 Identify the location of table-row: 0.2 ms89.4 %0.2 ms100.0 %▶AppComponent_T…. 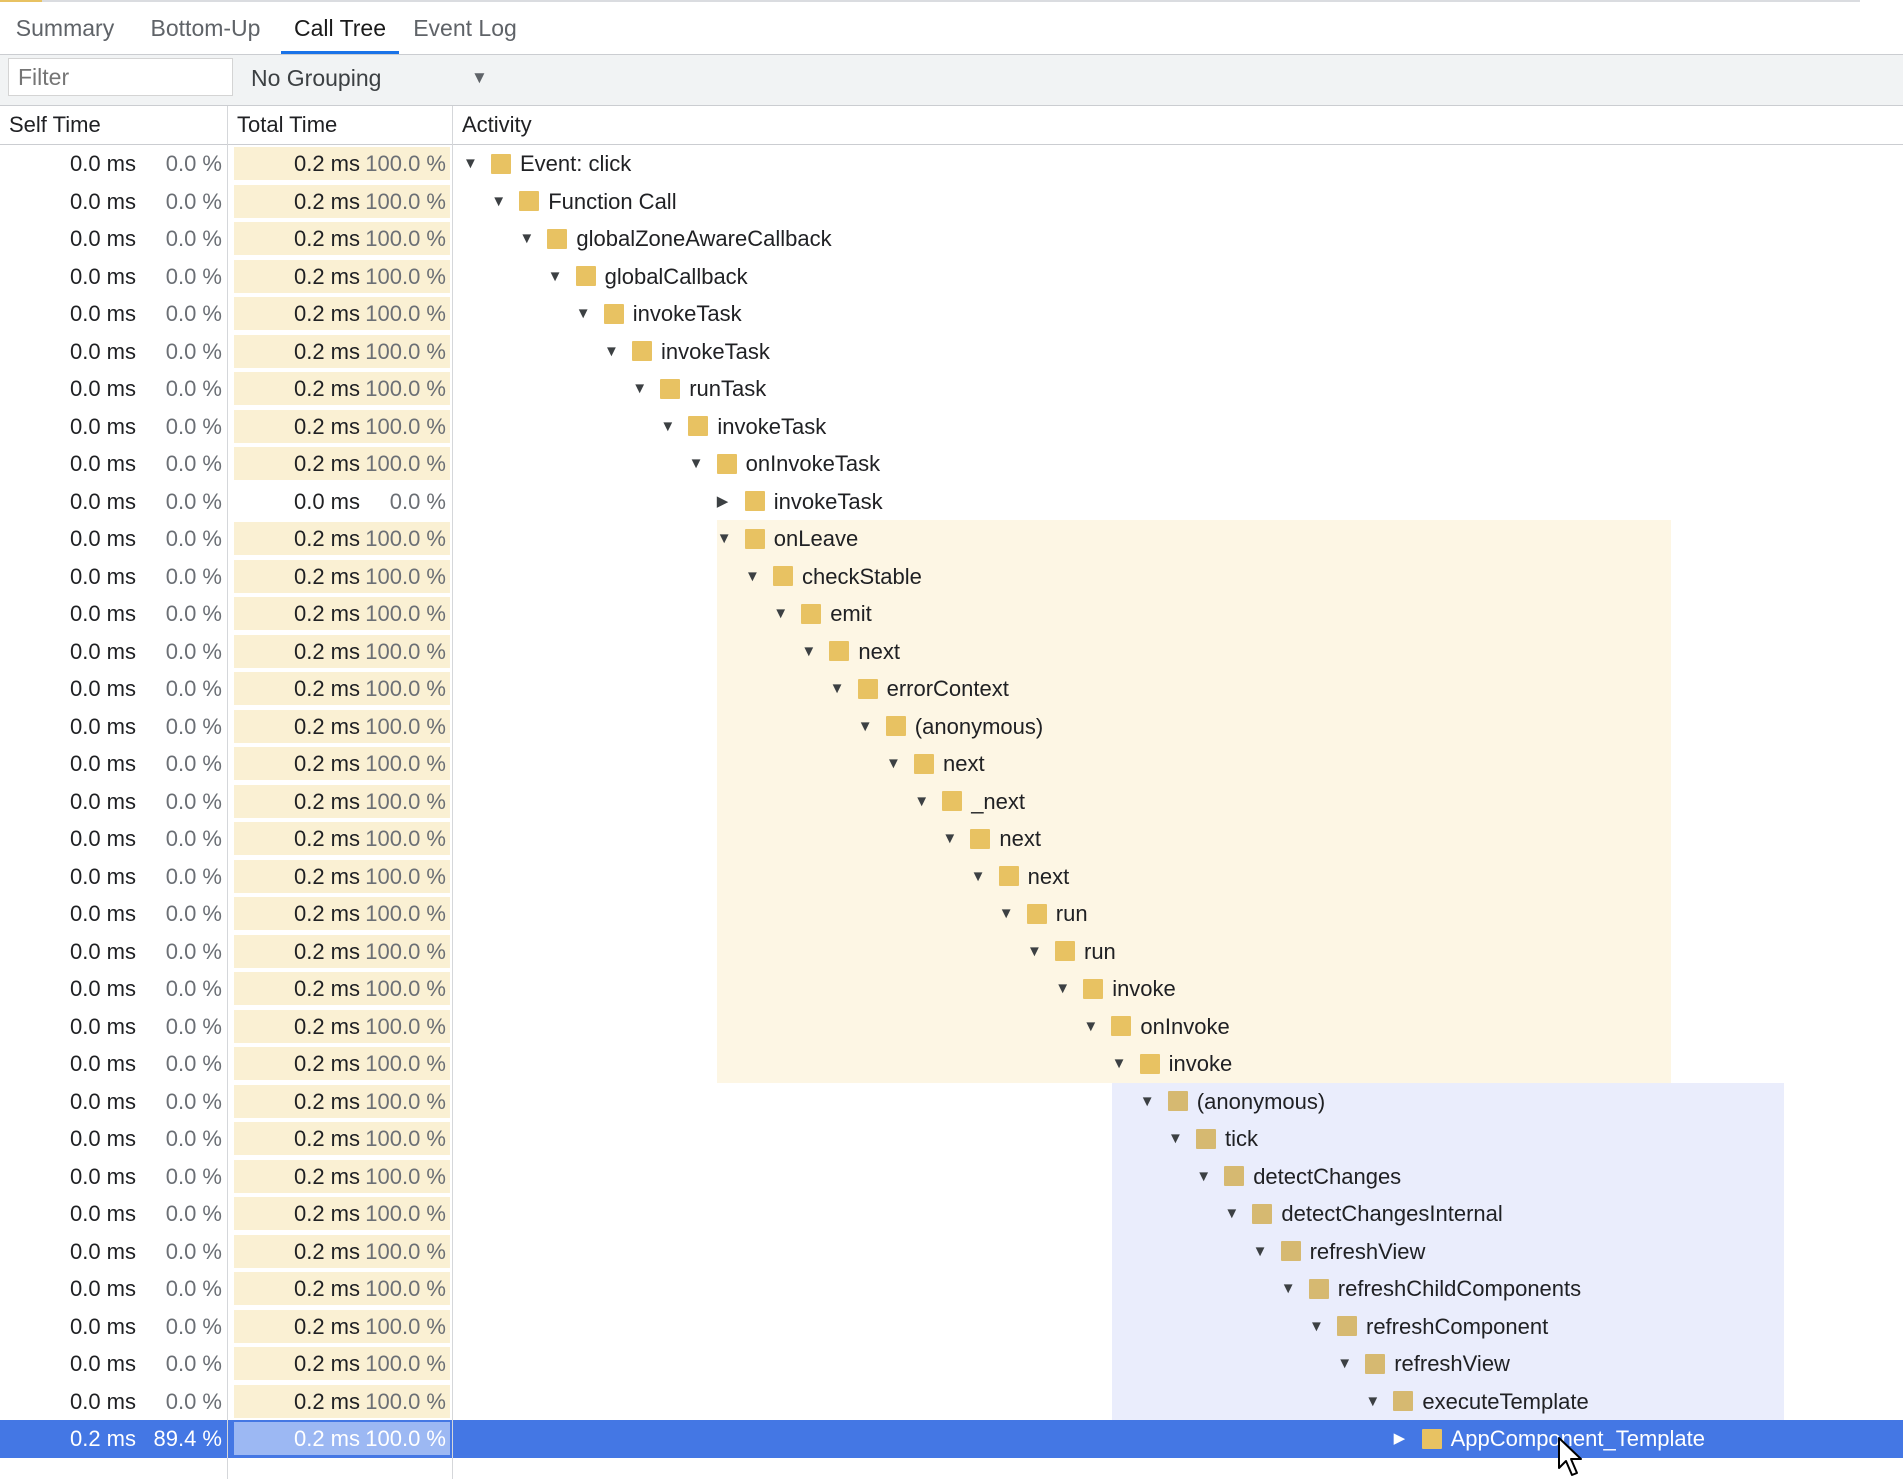
(951, 1439).